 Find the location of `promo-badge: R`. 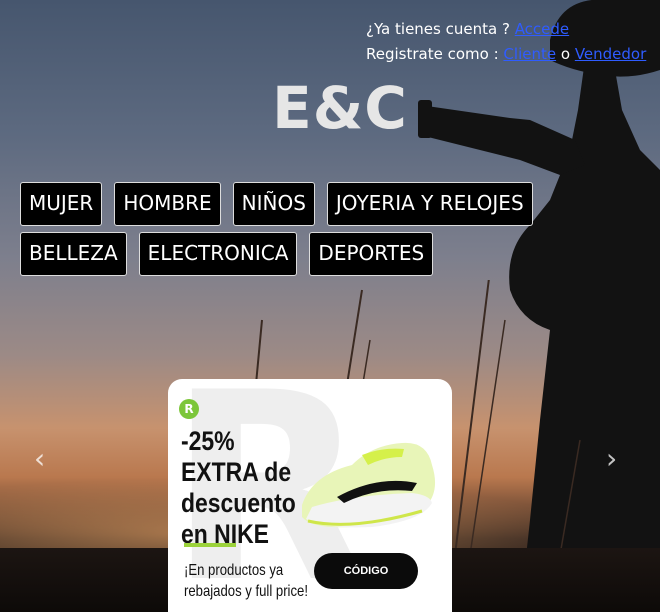

promo-badge: R is located at coordinates (189, 409).